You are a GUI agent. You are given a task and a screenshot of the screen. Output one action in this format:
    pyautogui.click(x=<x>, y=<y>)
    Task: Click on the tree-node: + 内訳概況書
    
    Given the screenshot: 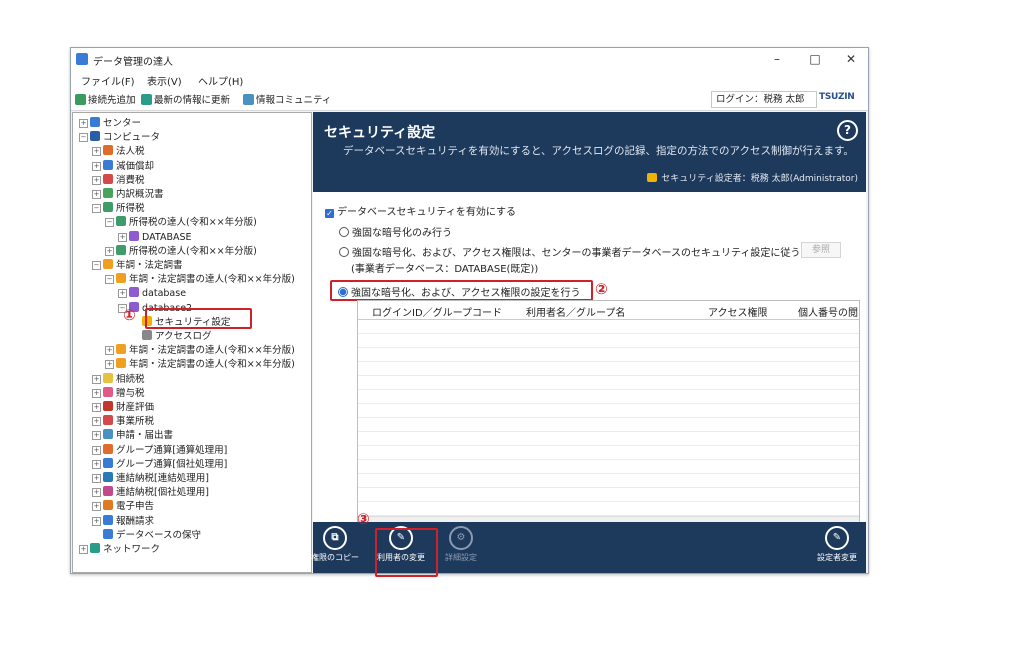 What is the action you would take?
    pyautogui.click(x=128, y=194)
    